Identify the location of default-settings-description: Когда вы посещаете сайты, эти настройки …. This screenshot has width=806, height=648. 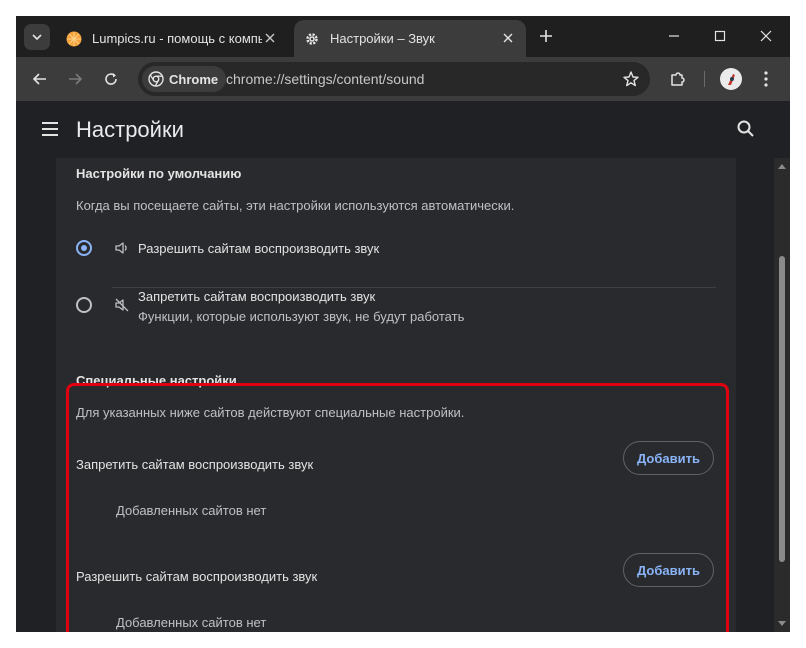
(295, 205).